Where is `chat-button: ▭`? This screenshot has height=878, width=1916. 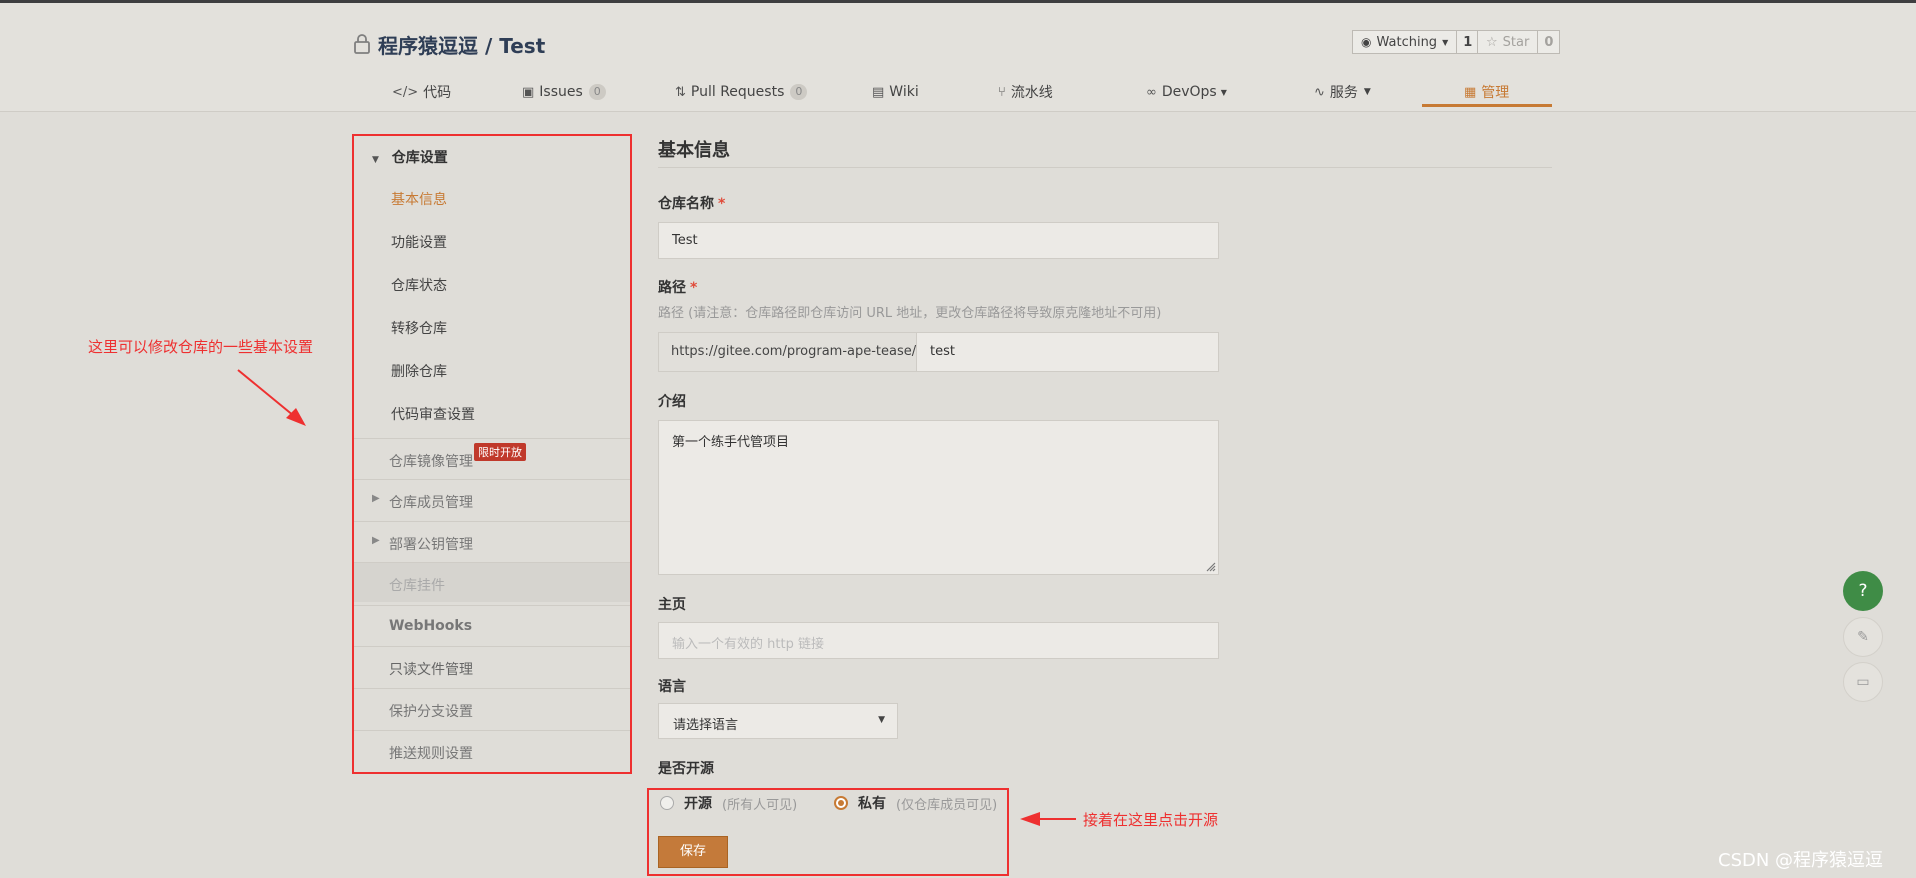
chat-button: ▭ is located at coordinates (1863, 682).